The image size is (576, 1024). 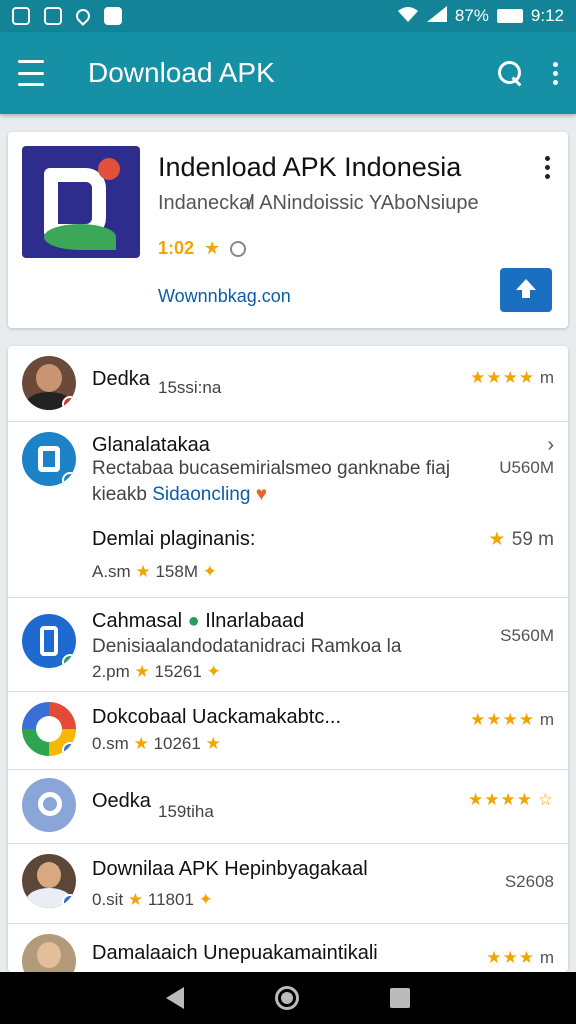 I want to click on rating-value: 1:02, so click(x=176, y=248).